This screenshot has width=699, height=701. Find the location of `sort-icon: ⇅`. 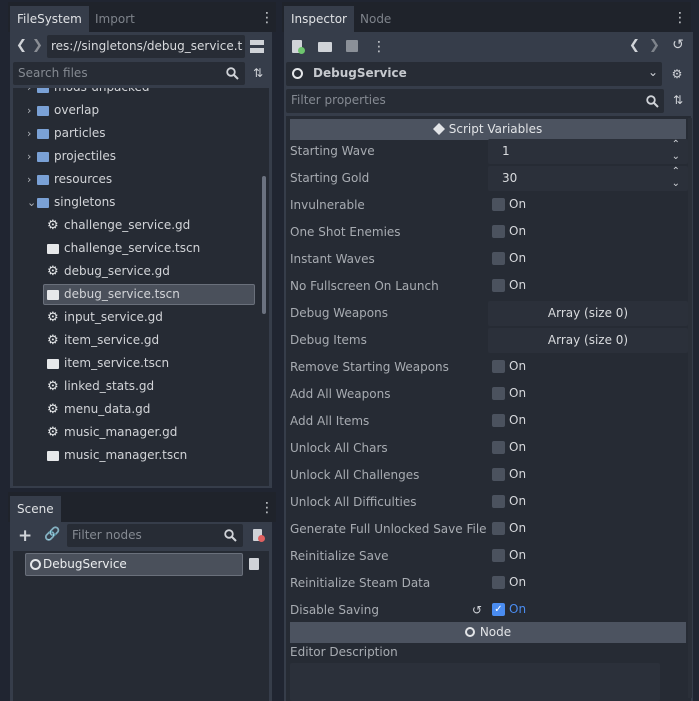

sort-icon: ⇅ is located at coordinates (258, 73).